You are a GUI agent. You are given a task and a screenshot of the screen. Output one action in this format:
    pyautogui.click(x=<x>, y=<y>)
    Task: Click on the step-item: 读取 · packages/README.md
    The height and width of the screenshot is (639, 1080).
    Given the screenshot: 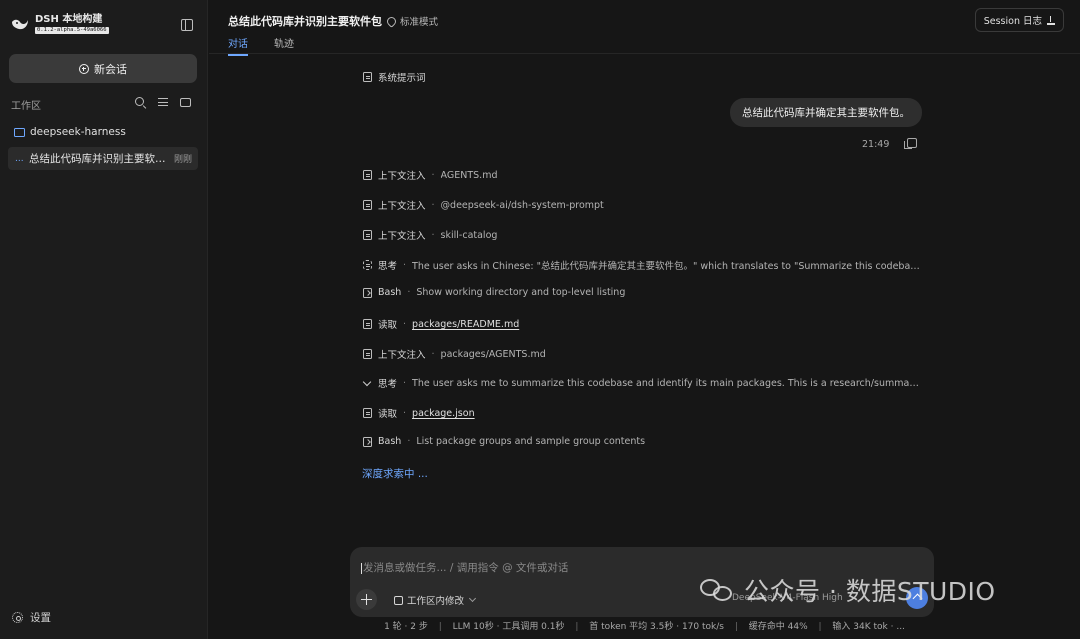 What is the action you would take?
    pyautogui.click(x=441, y=324)
    